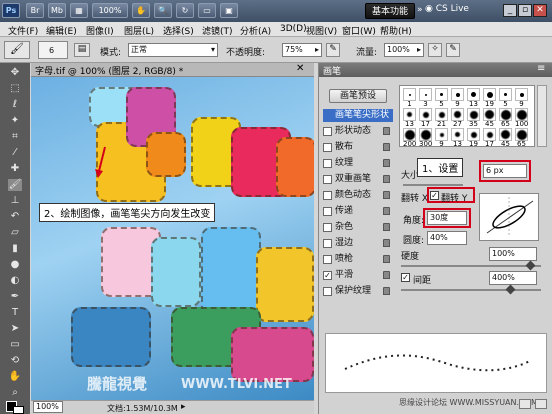 Image resolution: width=552 pixels, height=414 pixels. What do you see at coordinates (358, 259) in the screenshot?
I see `brush-option-item: 喷枪` at bounding box center [358, 259].